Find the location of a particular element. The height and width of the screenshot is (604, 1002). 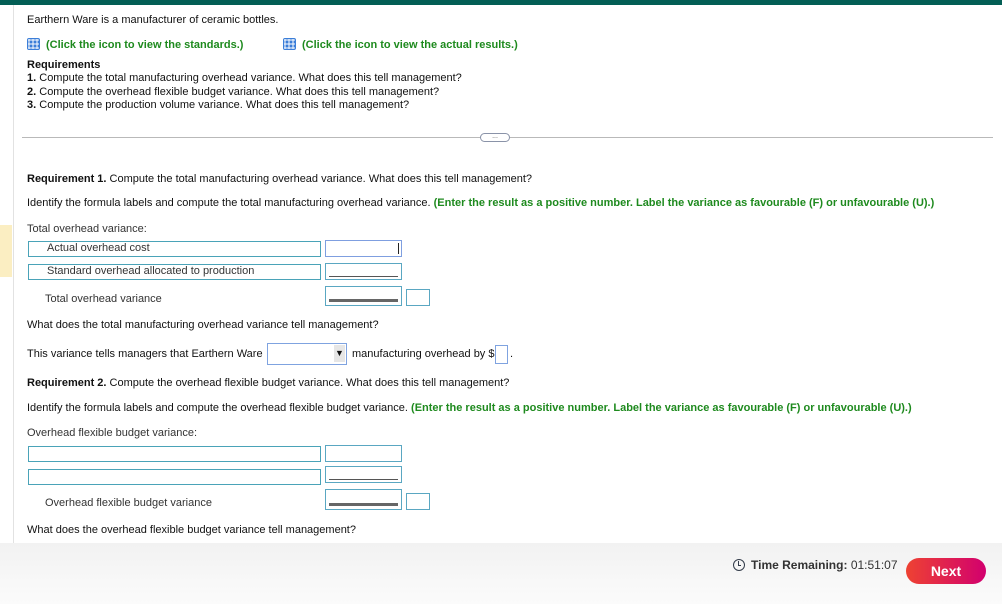

left-border is located at coordinates (13, 274).